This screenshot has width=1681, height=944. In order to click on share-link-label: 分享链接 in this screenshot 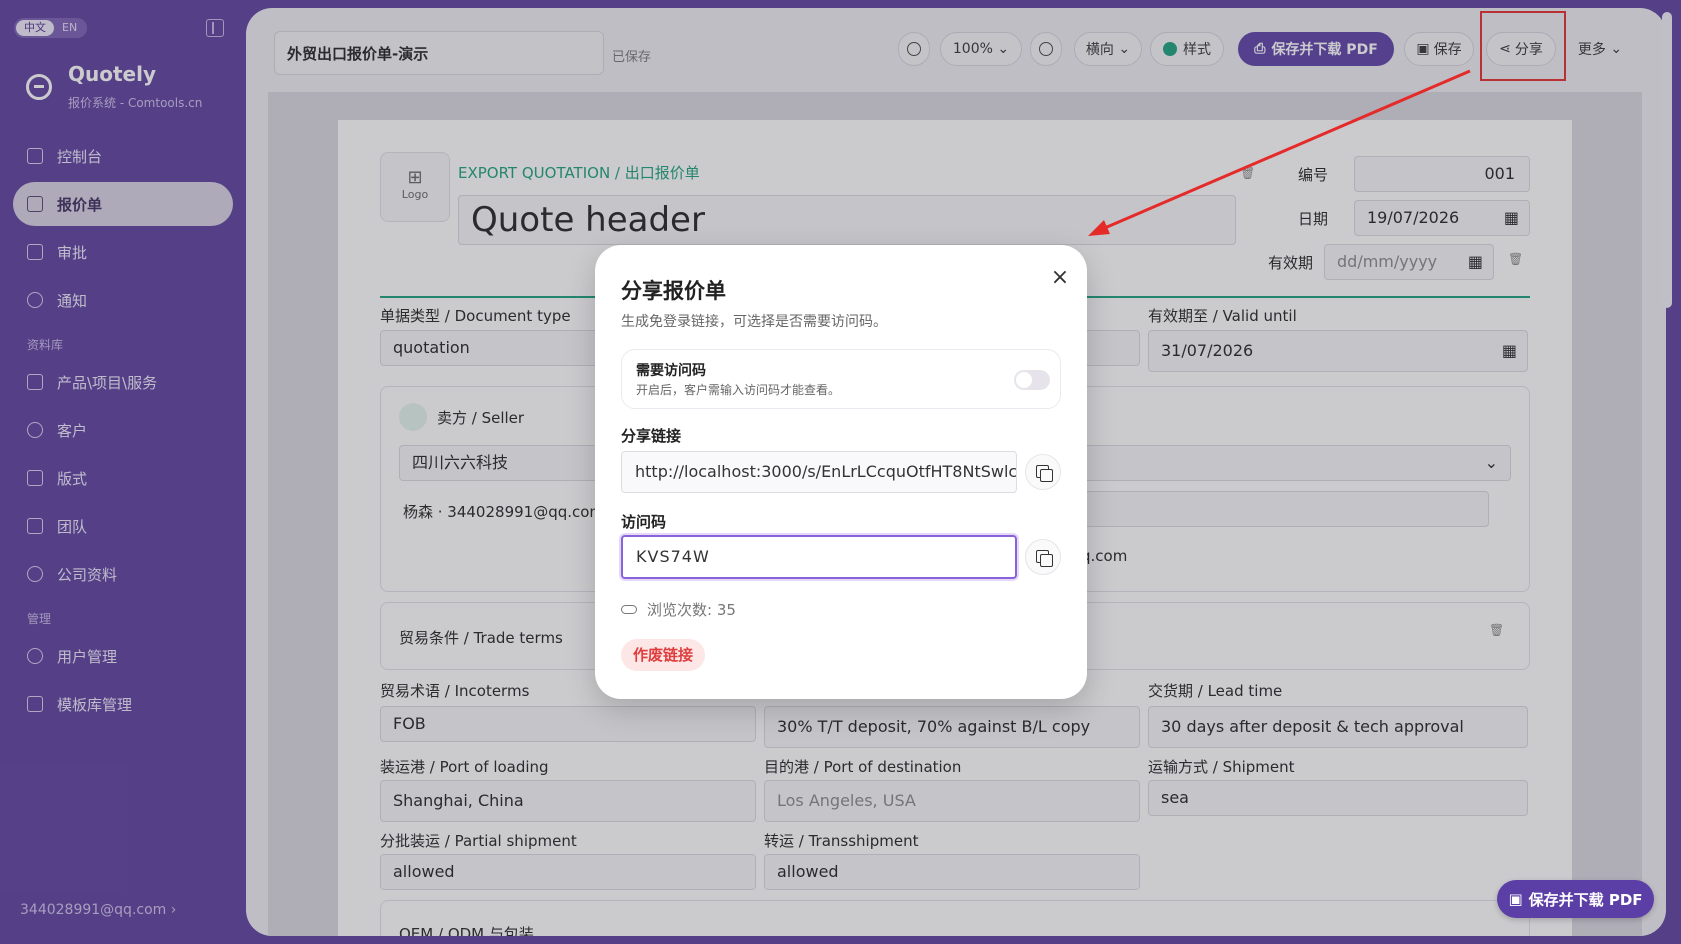, I will do `click(651, 436)`.